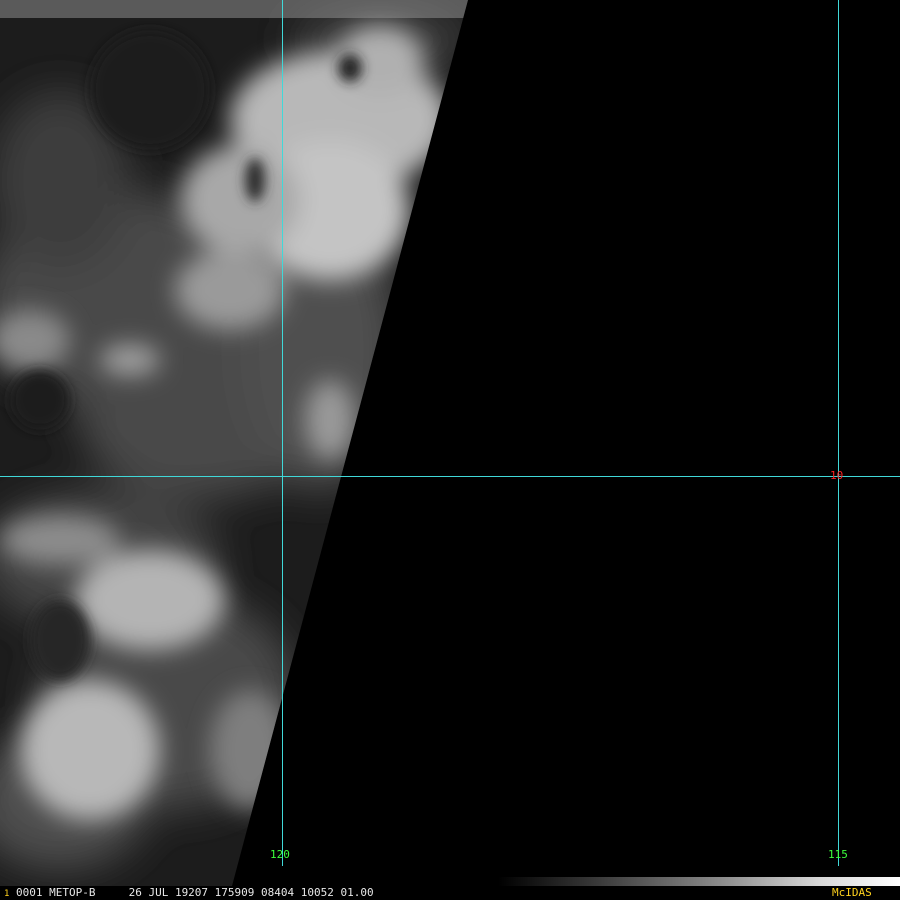  What do you see at coordinates (838, 854) in the screenshot?
I see `longitude-label-115: 115` at bounding box center [838, 854].